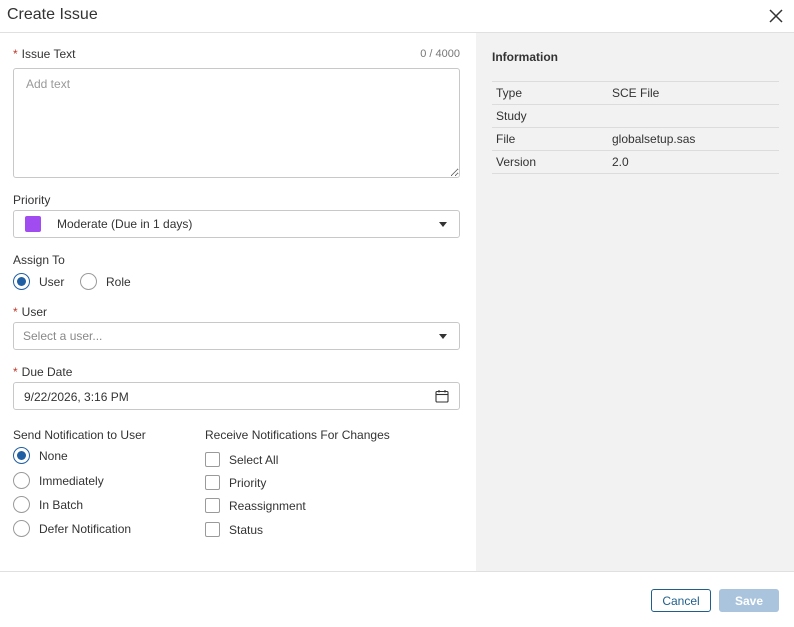 The width and height of the screenshot is (794, 627). Describe the element at coordinates (71, 480) in the screenshot. I see `radio-label: Immediately` at that location.